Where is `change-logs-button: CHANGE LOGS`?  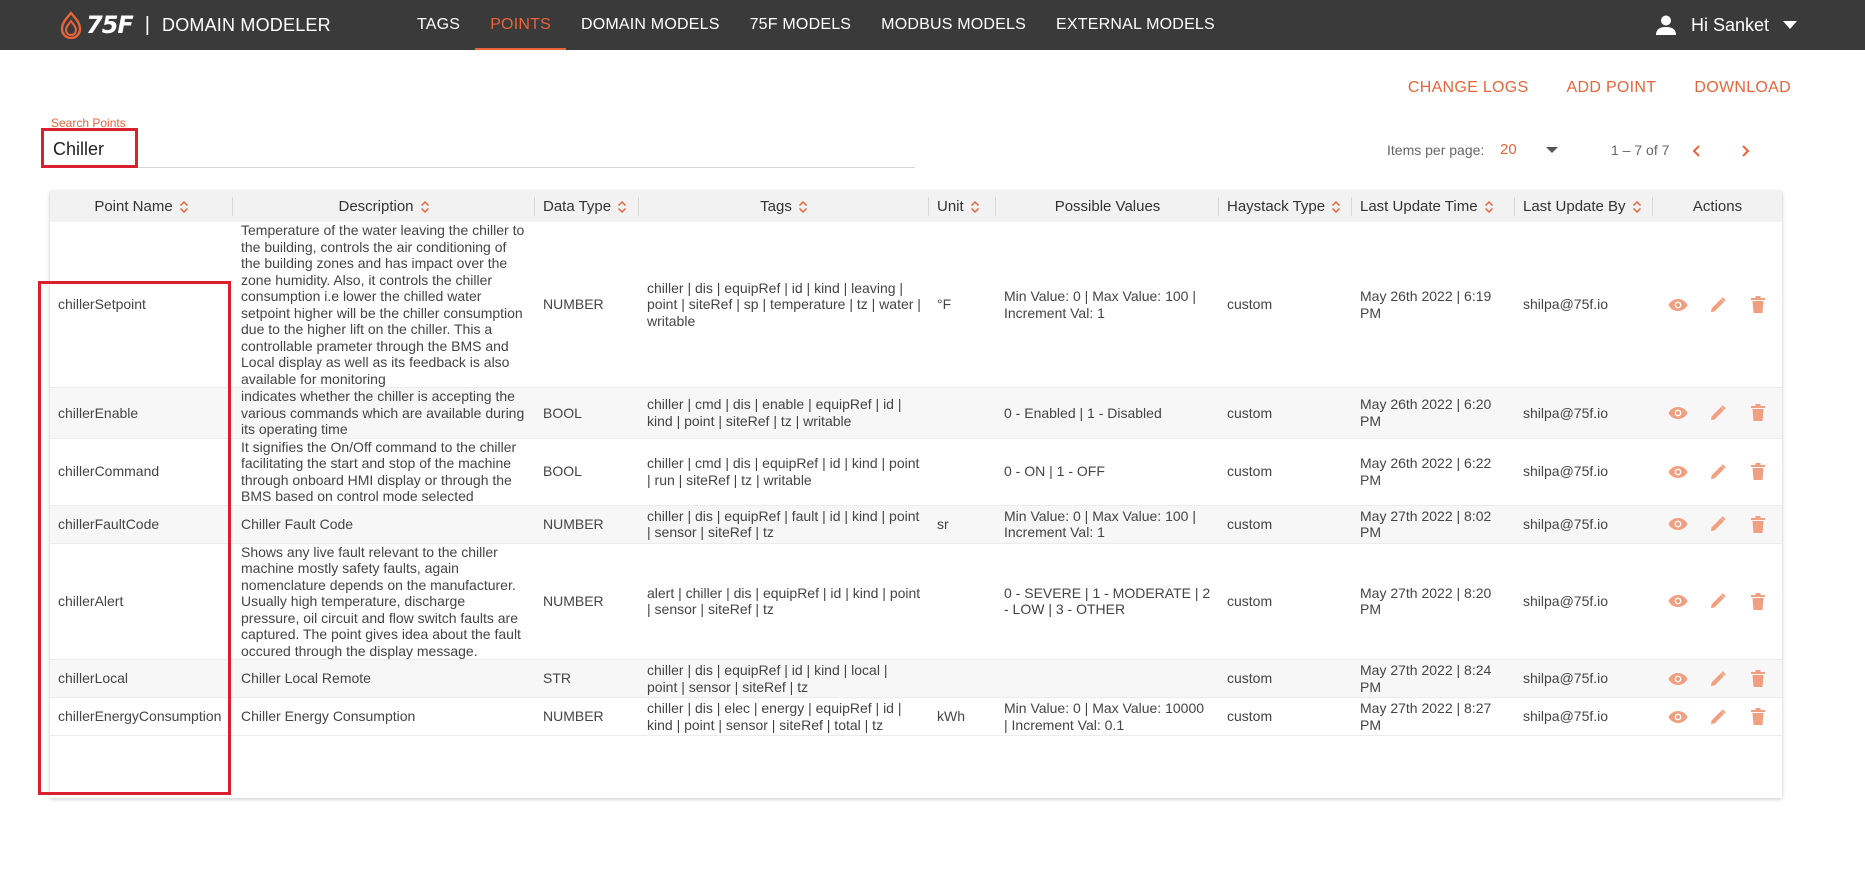 change-logs-button: CHANGE LOGS is located at coordinates (1468, 88).